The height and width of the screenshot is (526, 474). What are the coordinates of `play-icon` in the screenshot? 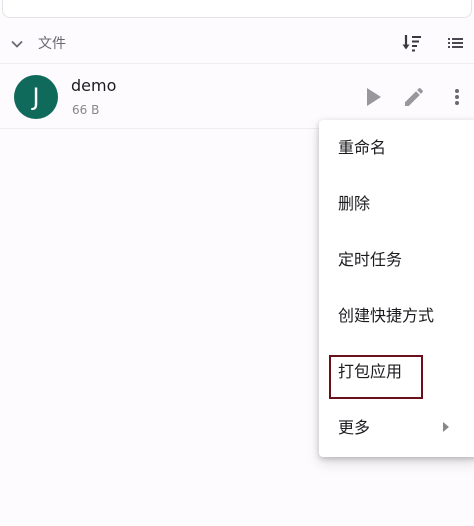 It's located at (373, 97).